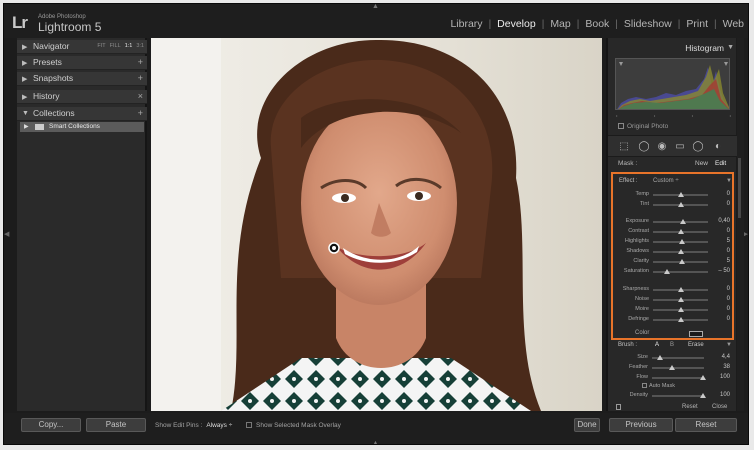 The width and height of the screenshot is (754, 450). What do you see at coordinates (82, 47) in the screenshot?
I see `navigator-header: ▶ Navigator FIT FILL 1:1 3:1` at bounding box center [82, 47].